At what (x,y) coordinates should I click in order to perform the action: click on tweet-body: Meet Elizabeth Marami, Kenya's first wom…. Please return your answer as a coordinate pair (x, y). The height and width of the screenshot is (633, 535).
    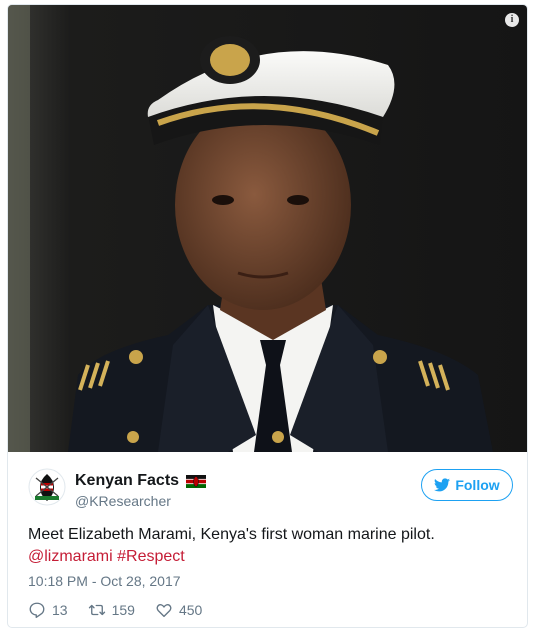
    Looking at the image, I should click on (231, 534).